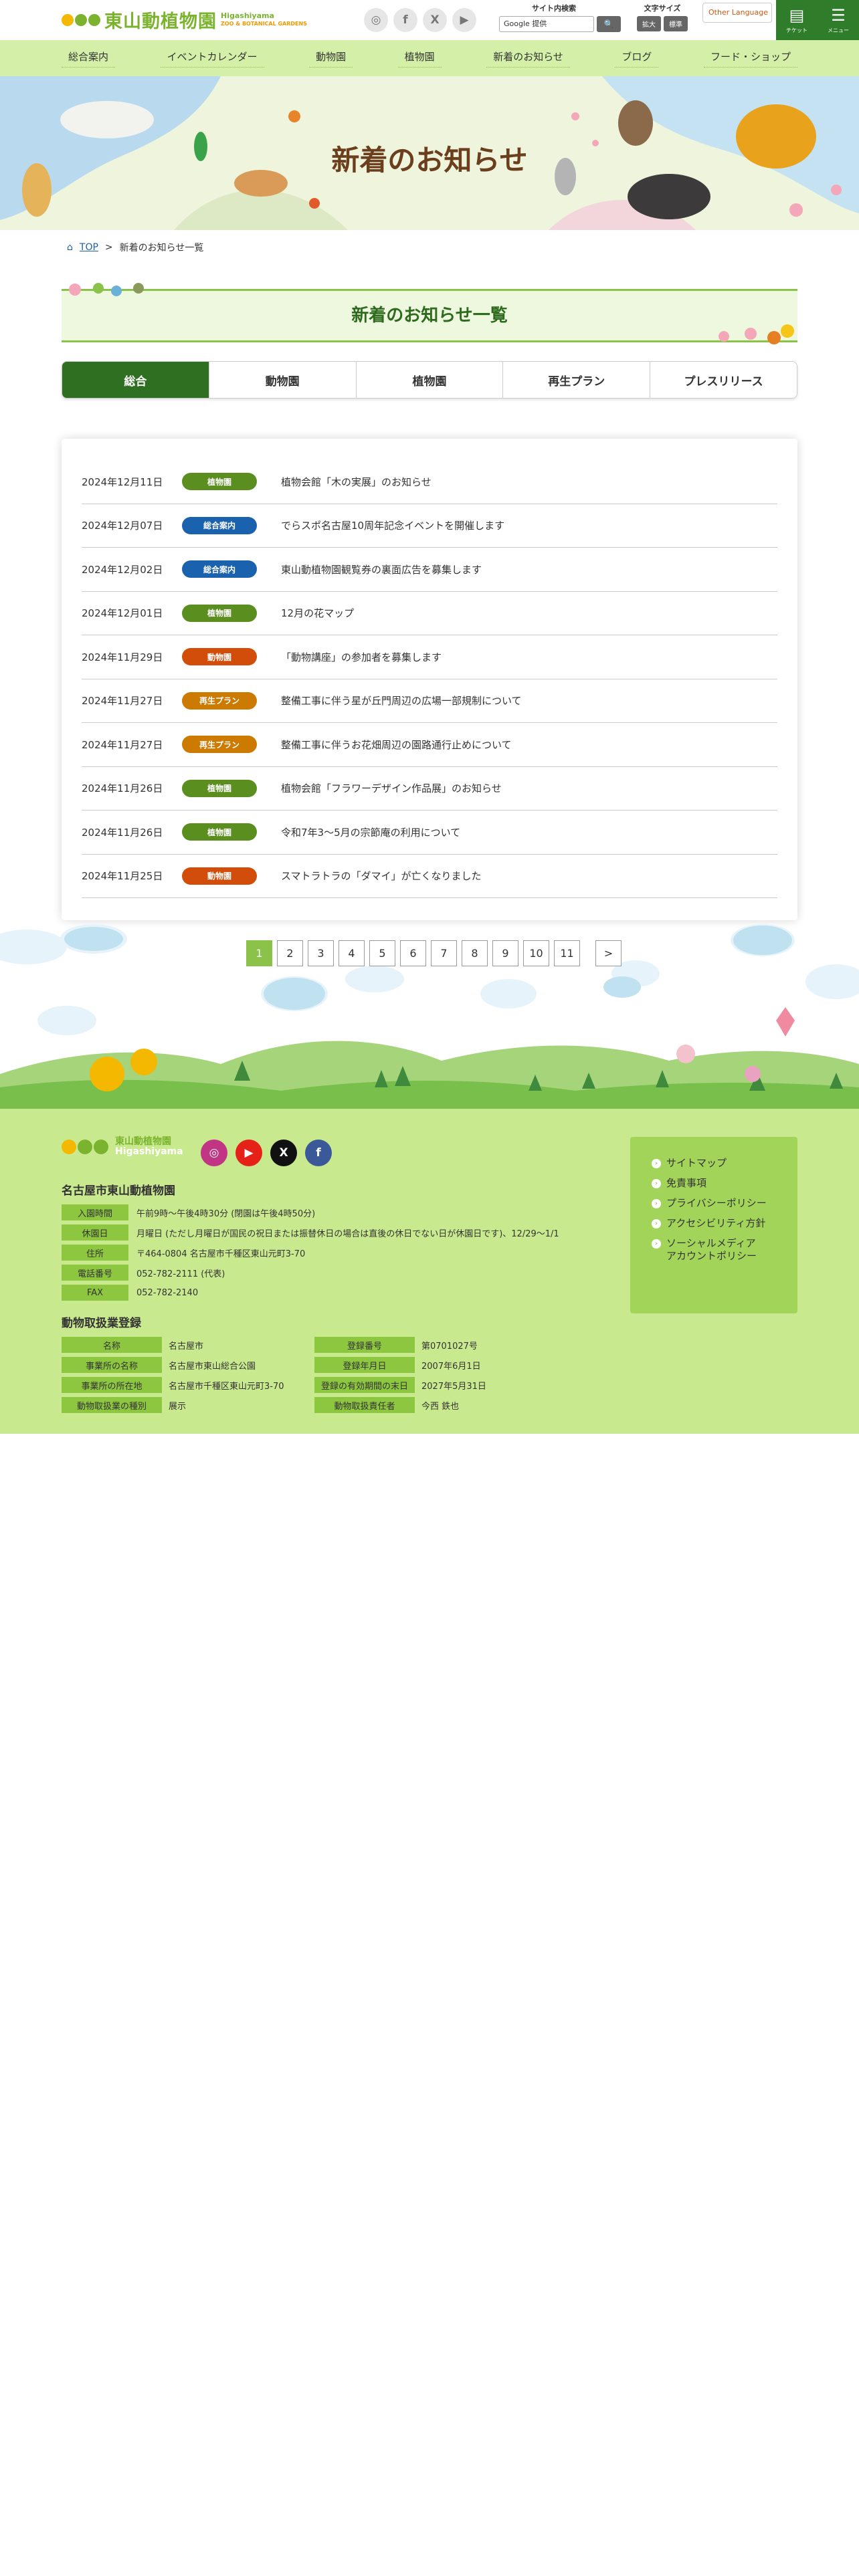 The width and height of the screenshot is (859, 2576). I want to click on news-item: 2024年12月07日 総合案内 でらスポ名古屋10周年記念イベントを開催します, so click(429, 526).